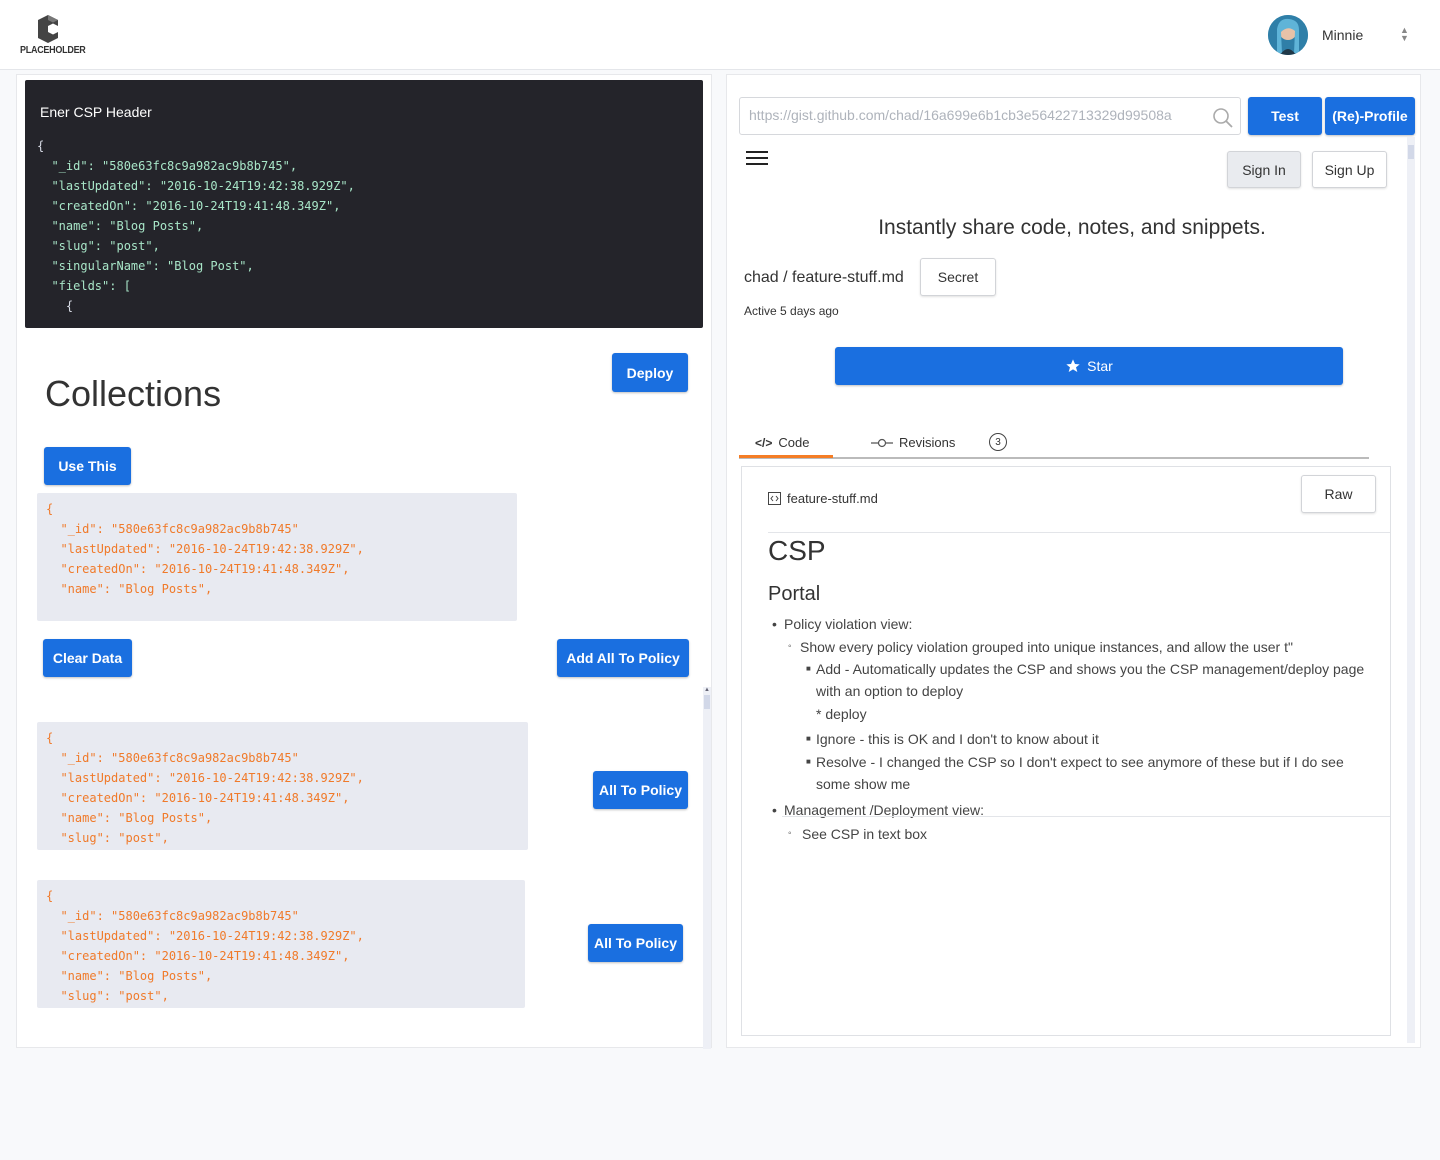 This screenshot has width=1440, height=1160. What do you see at coordinates (1285, 116) in the screenshot?
I see `test-button: Test` at bounding box center [1285, 116].